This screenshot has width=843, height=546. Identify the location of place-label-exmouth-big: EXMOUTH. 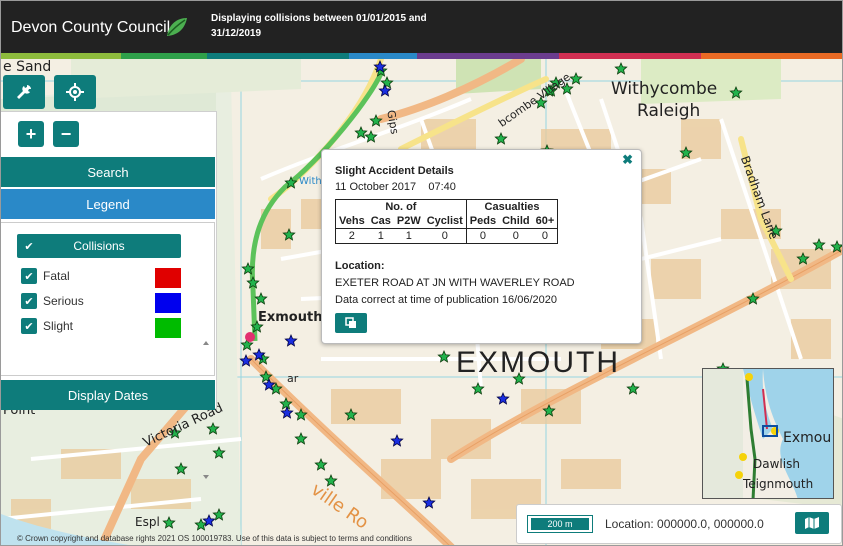
(538, 362).